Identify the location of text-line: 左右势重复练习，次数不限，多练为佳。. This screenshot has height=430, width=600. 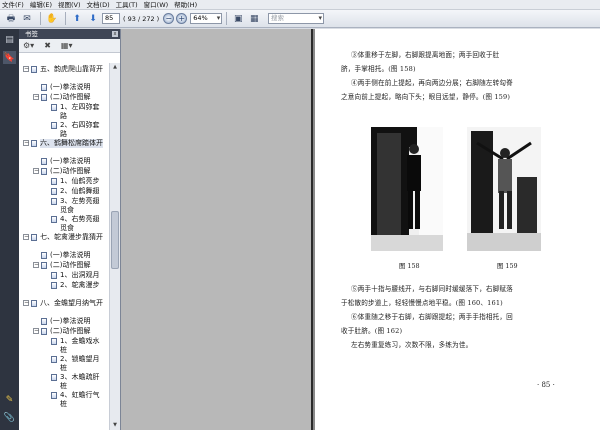
(412, 345).